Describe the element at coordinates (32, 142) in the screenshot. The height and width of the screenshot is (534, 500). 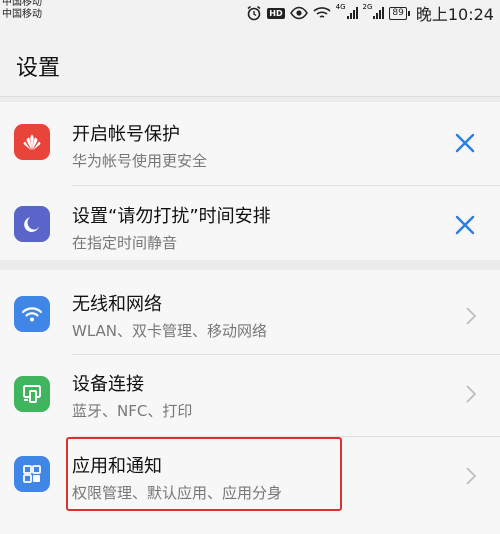
I see `huawei-logo-icon` at that location.